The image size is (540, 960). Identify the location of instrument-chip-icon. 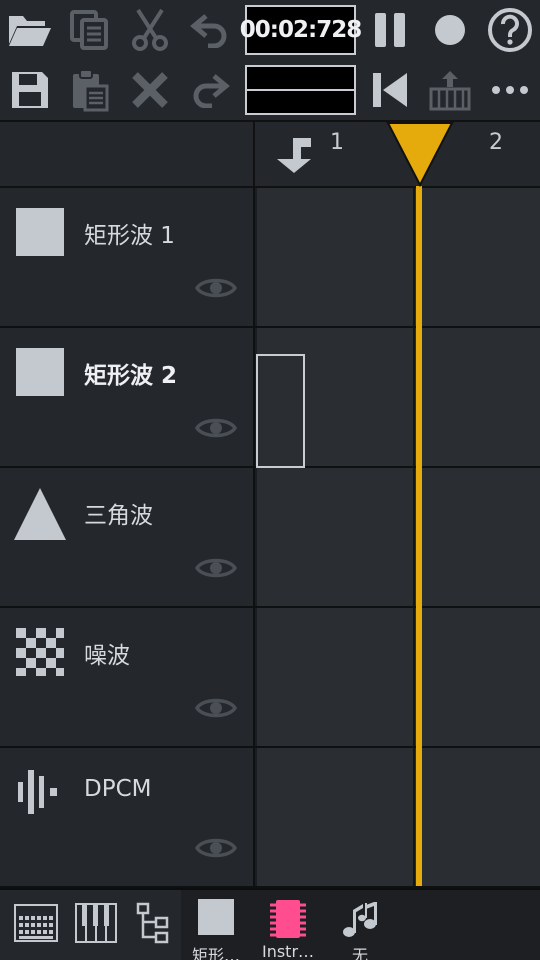
(288, 919).